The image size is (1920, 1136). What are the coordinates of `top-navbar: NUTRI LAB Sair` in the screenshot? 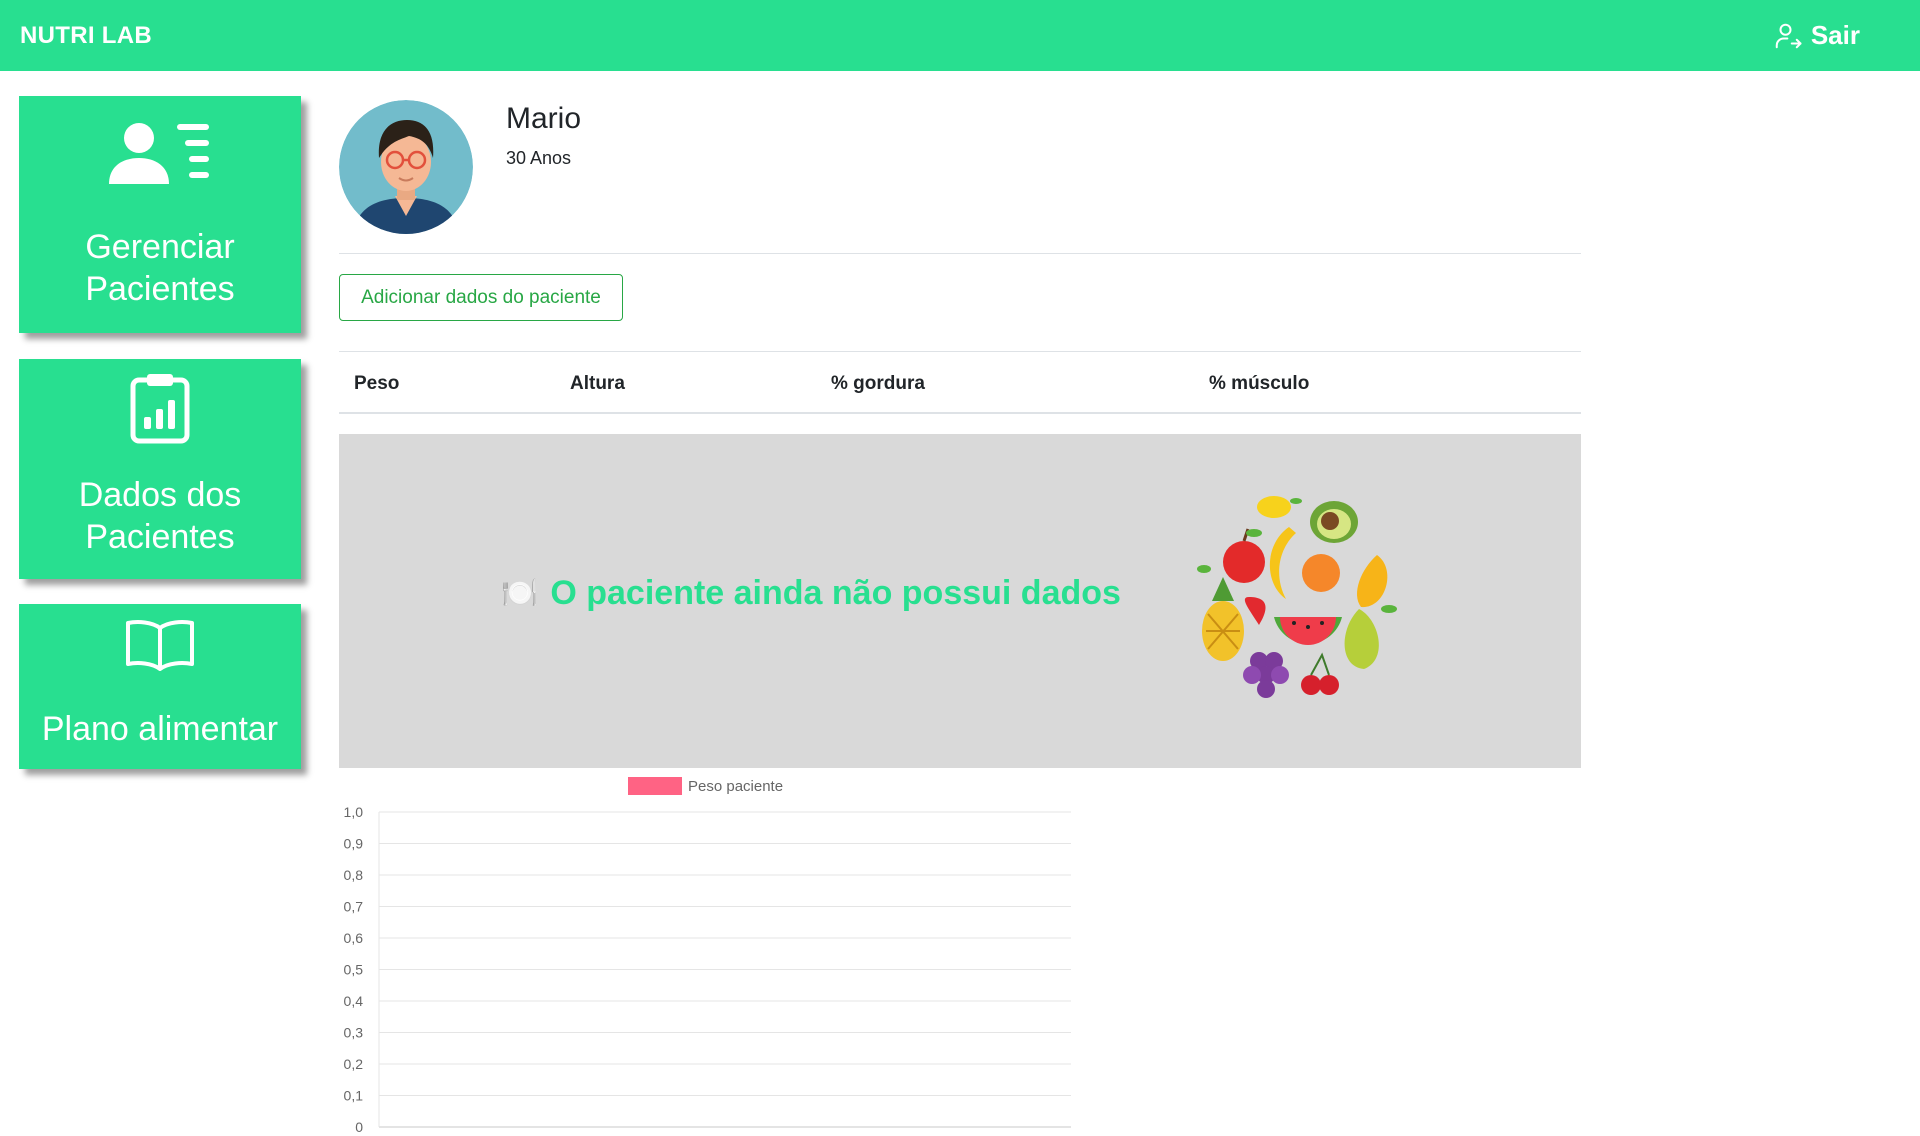 It's located at (960, 35).